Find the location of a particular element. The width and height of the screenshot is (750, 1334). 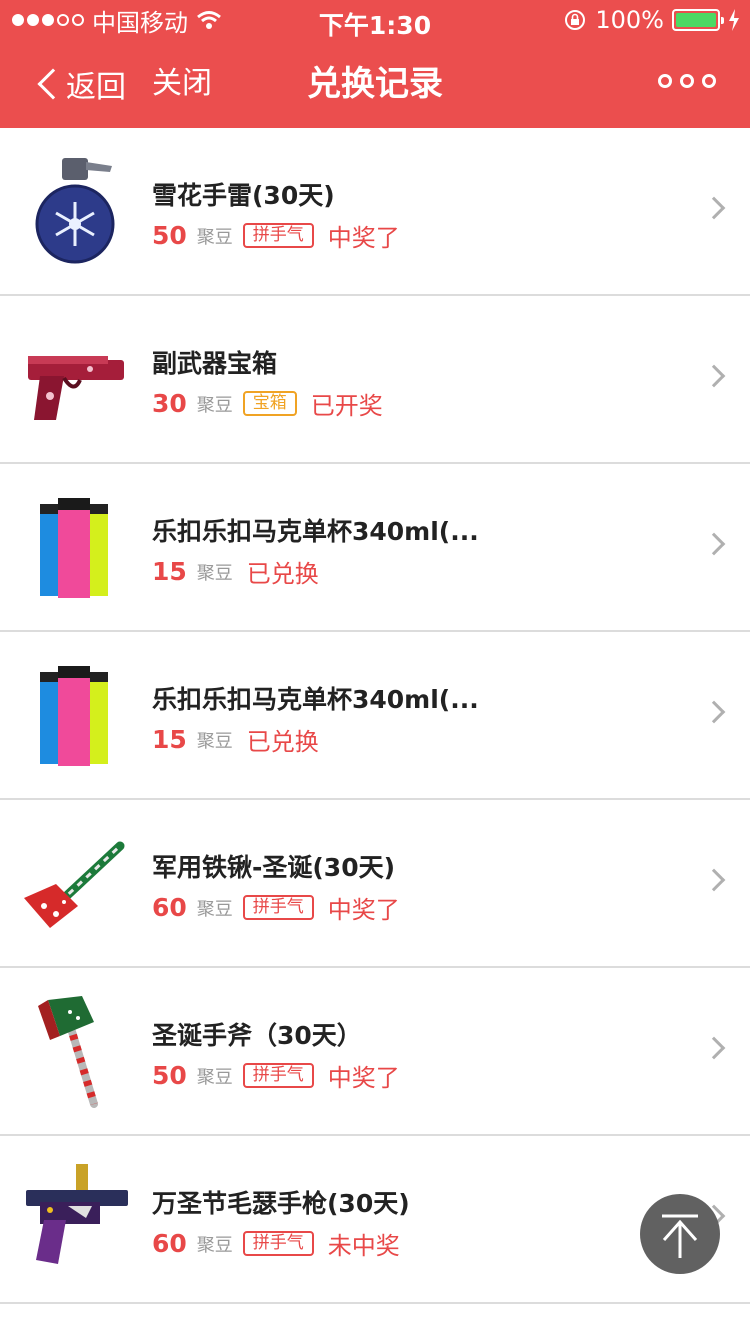

battery-level is located at coordinates (696, 20).